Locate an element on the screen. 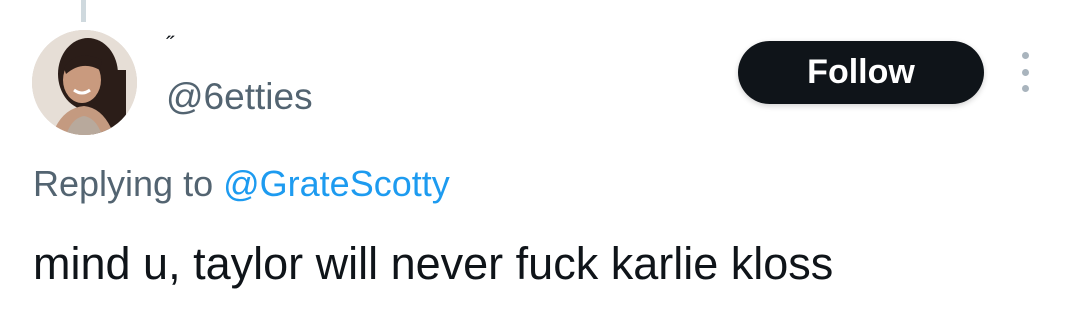 This screenshot has width=1080, height=324. display-name: ˝ is located at coordinates (169, 45).